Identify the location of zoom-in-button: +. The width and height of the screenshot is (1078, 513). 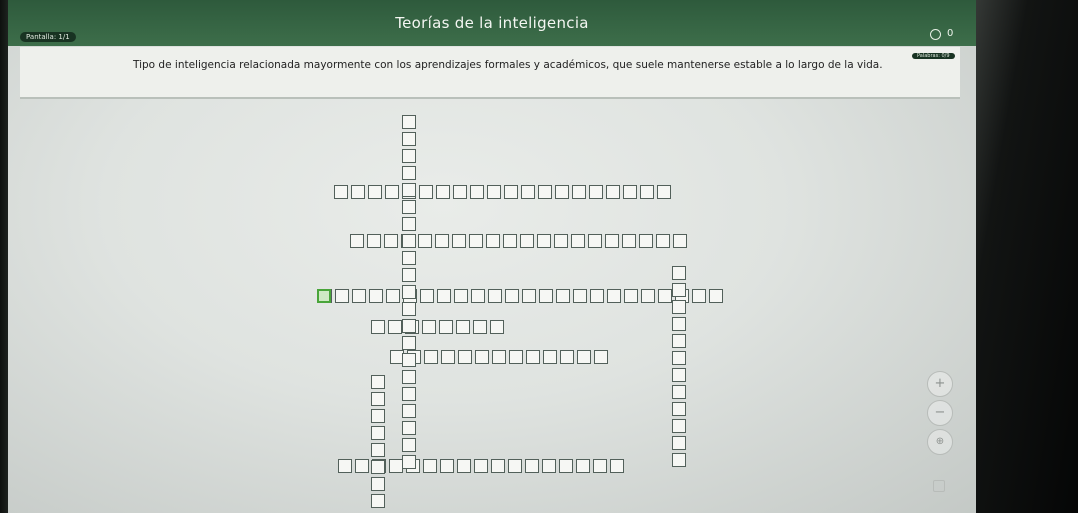
(940, 384).